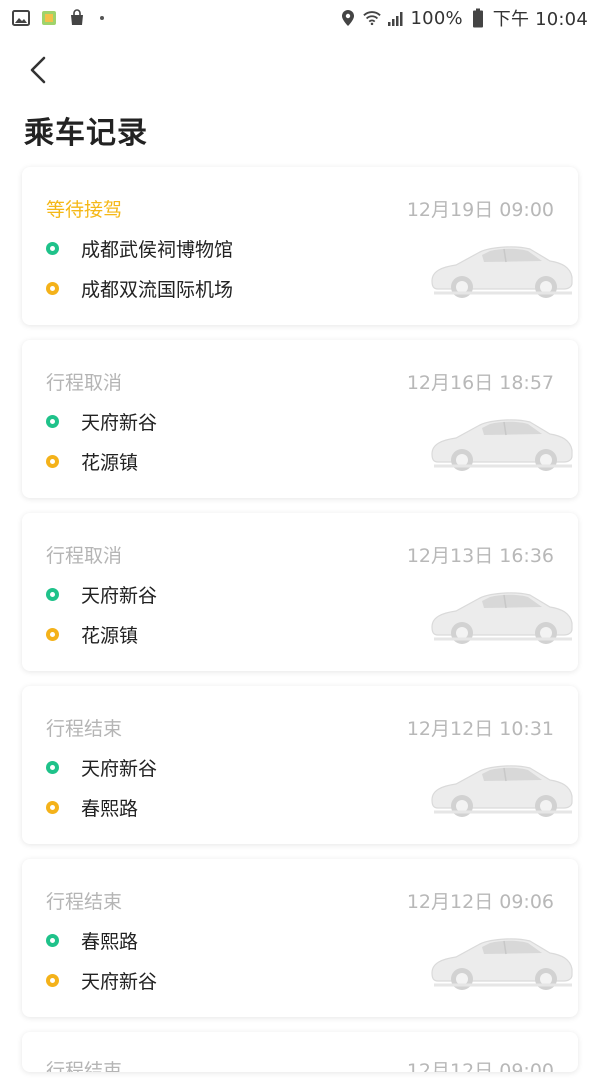 The height and width of the screenshot is (1087, 600). I want to click on chevron-left-icon, so click(38, 70).